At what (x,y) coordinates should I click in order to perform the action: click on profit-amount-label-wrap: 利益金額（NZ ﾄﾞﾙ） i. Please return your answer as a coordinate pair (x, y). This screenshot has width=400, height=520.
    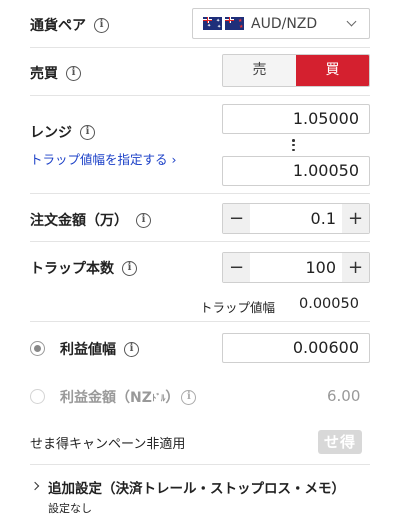
    Looking at the image, I should click on (128, 397).